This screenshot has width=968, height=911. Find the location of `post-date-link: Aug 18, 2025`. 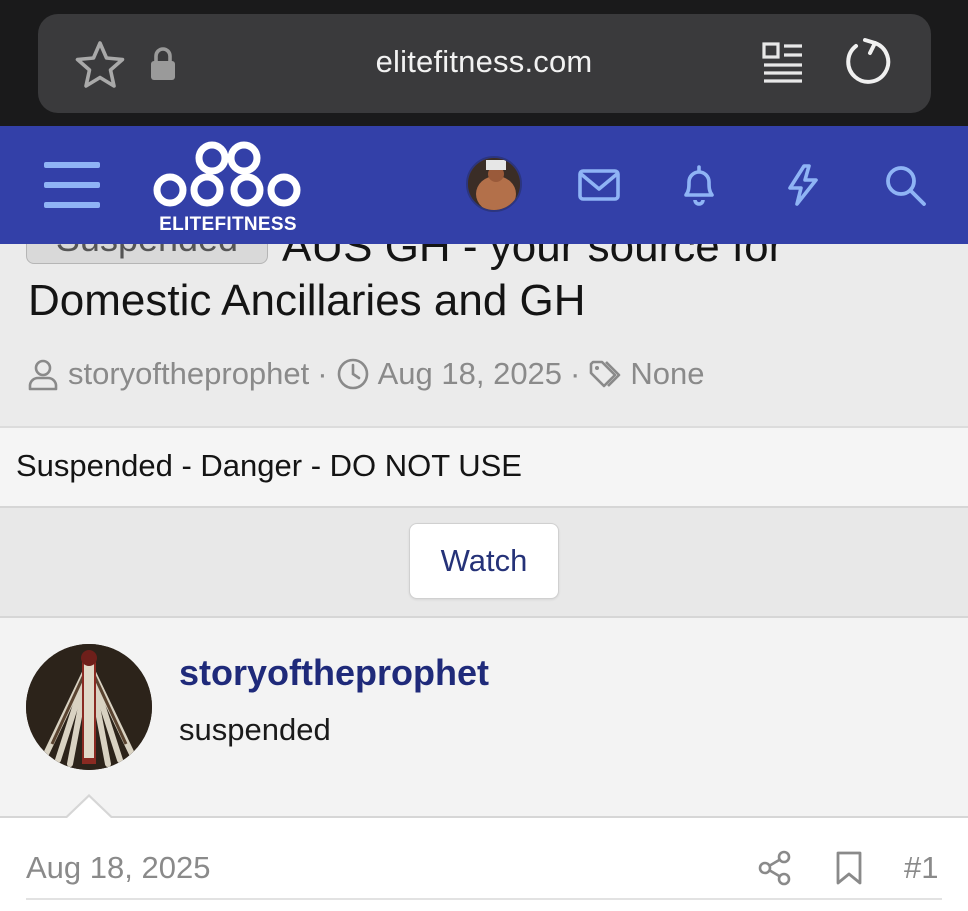

post-date-link: Aug 18, 2025 is located at coordinates (118, 868).